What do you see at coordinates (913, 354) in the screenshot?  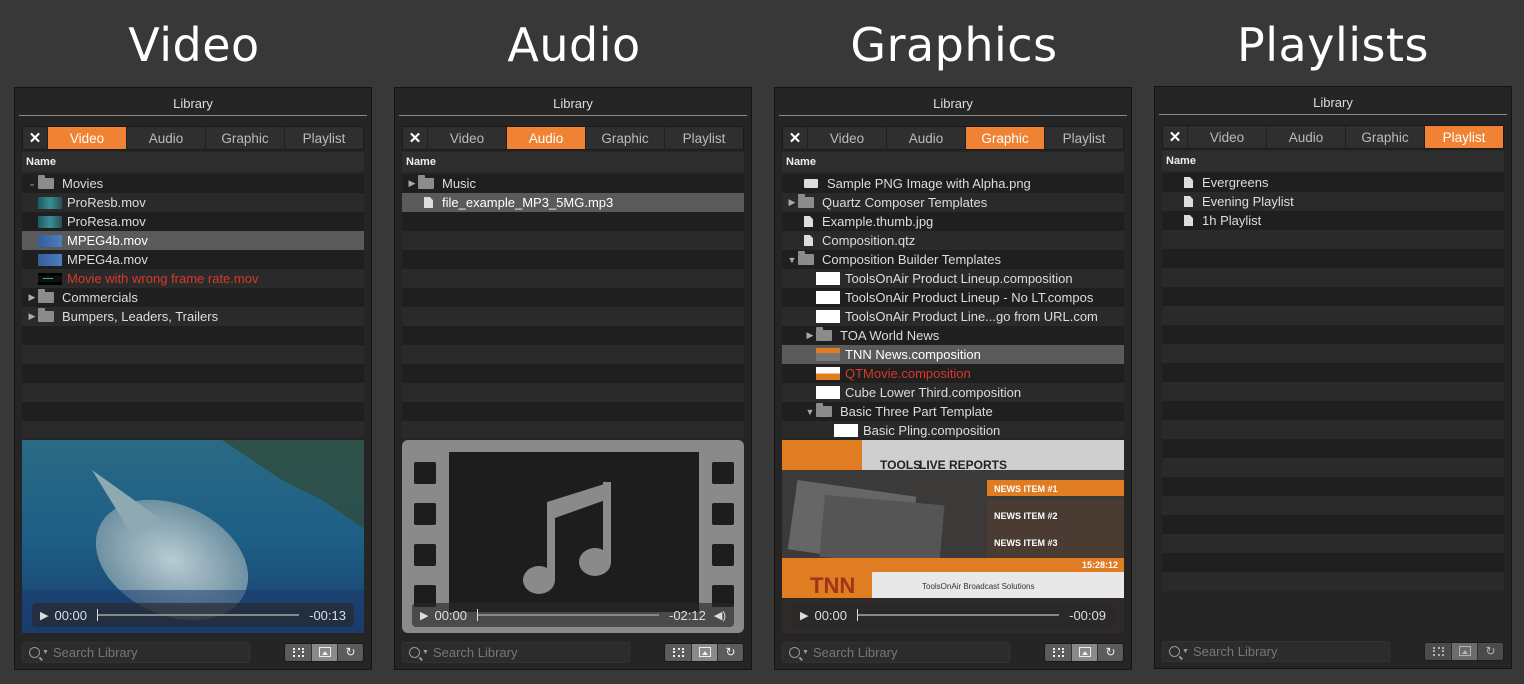 I see `list-item-label: TNN News.composition` at bounding box center [913, 354].